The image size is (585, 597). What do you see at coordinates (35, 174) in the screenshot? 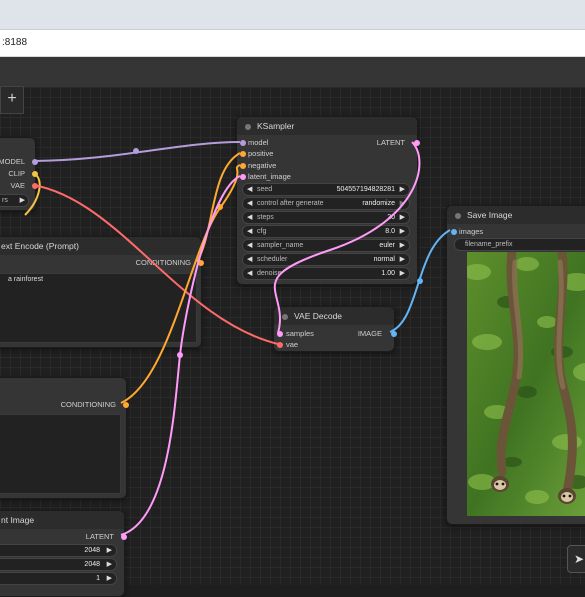
I see `clip-output-socket` at bounding box center [35, 174].